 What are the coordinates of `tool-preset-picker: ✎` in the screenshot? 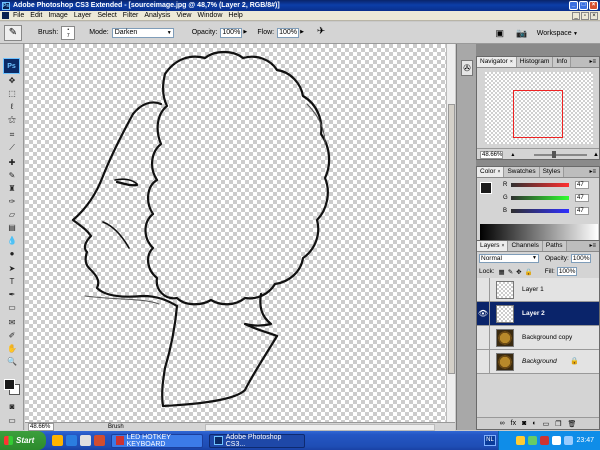 It's located at (13, 32).